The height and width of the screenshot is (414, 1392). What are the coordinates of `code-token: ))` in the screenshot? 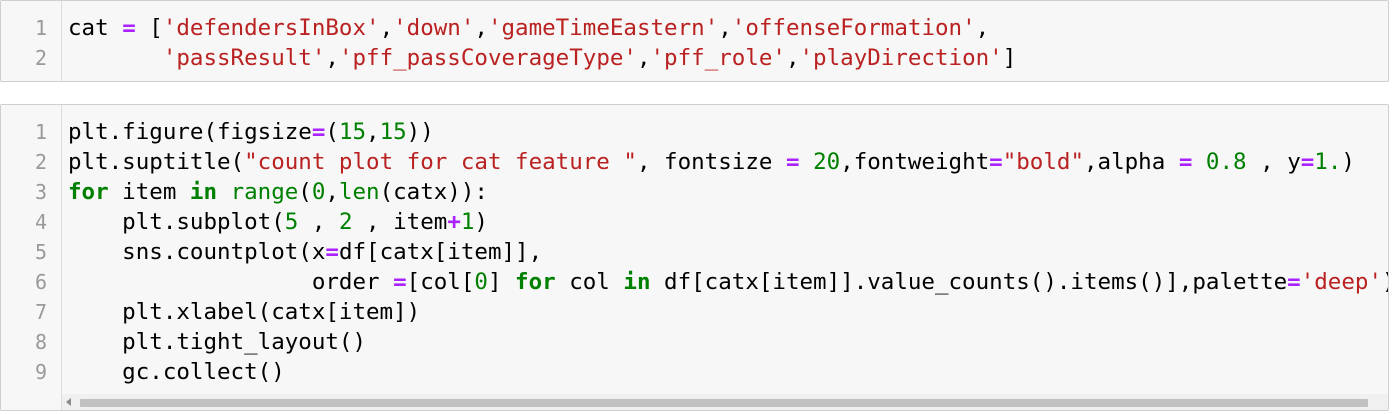 It's located at (420, 132).